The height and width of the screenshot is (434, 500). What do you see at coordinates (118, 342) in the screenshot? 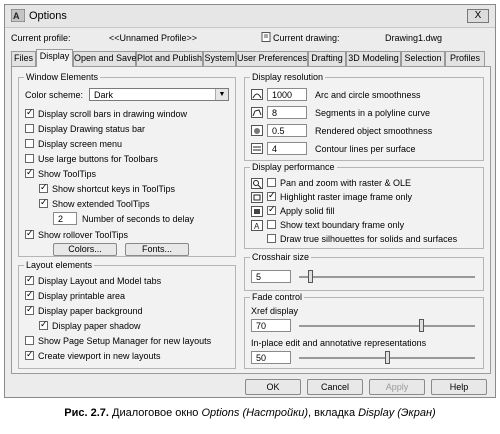
I see `checkbox-page-setup-manager: Show Page Setup Manager for new layouts` at bounding box center [118, 342].